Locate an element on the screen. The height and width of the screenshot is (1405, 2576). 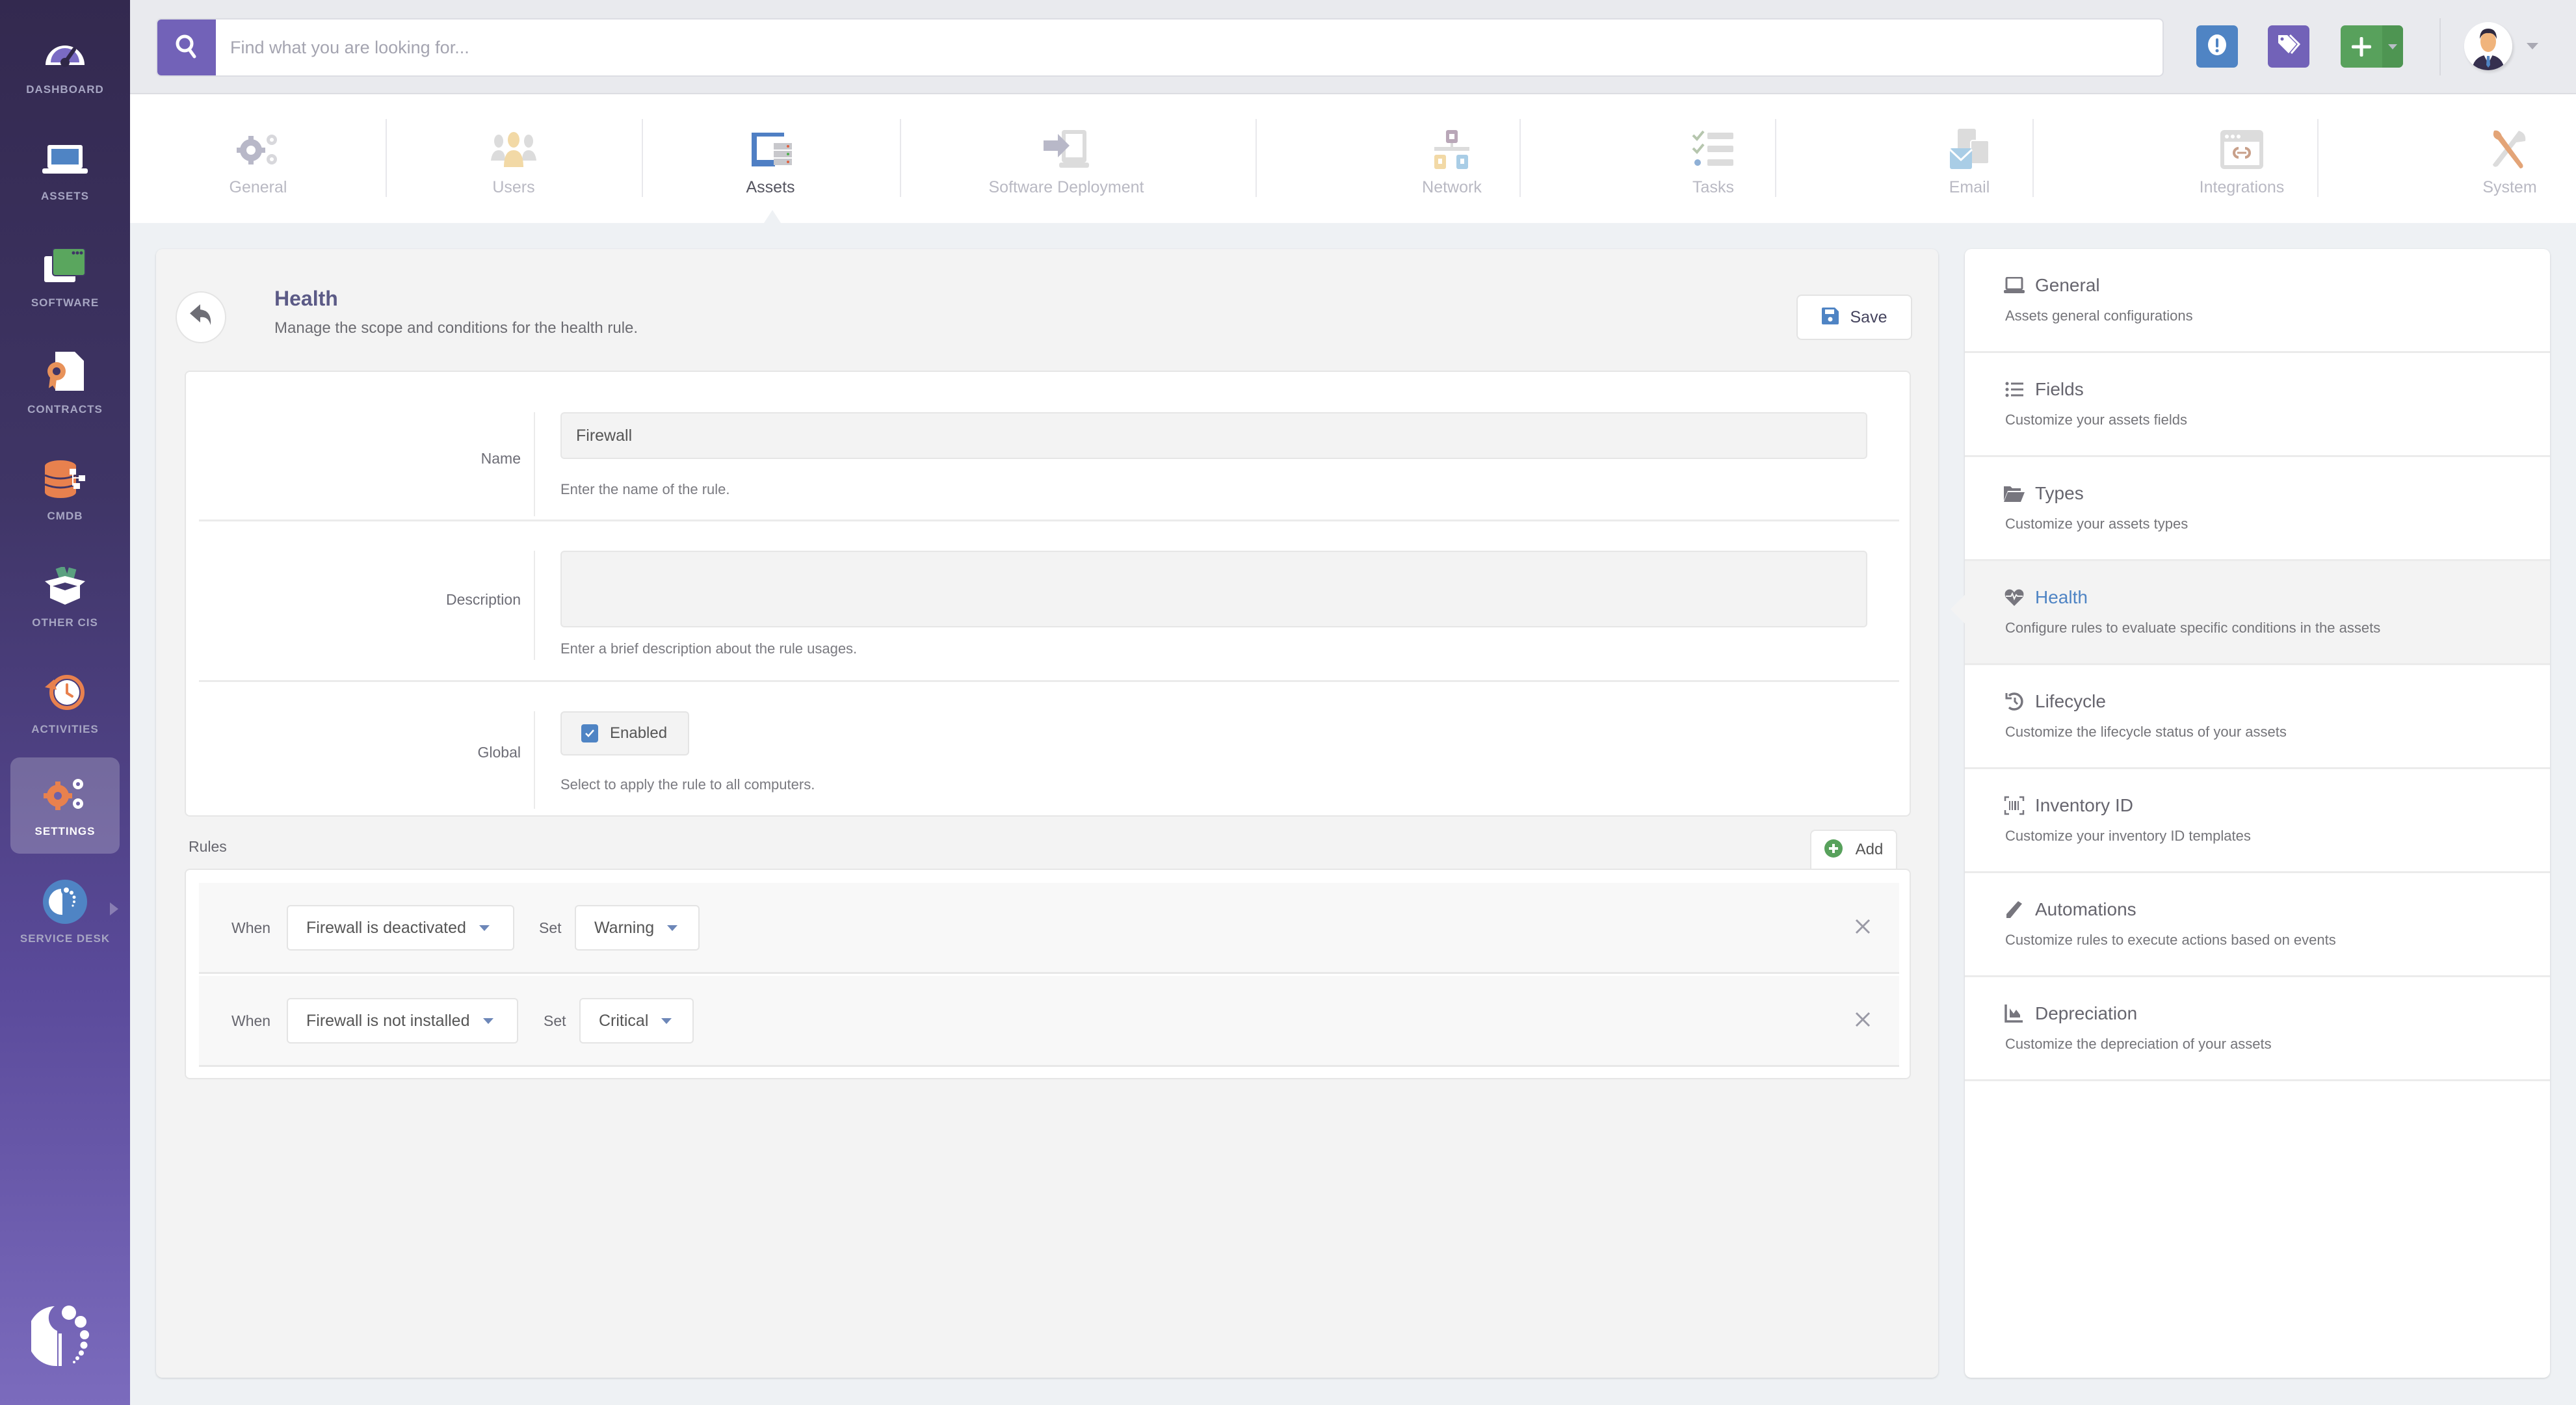
top-bar is located at coordinates (1353, 47).